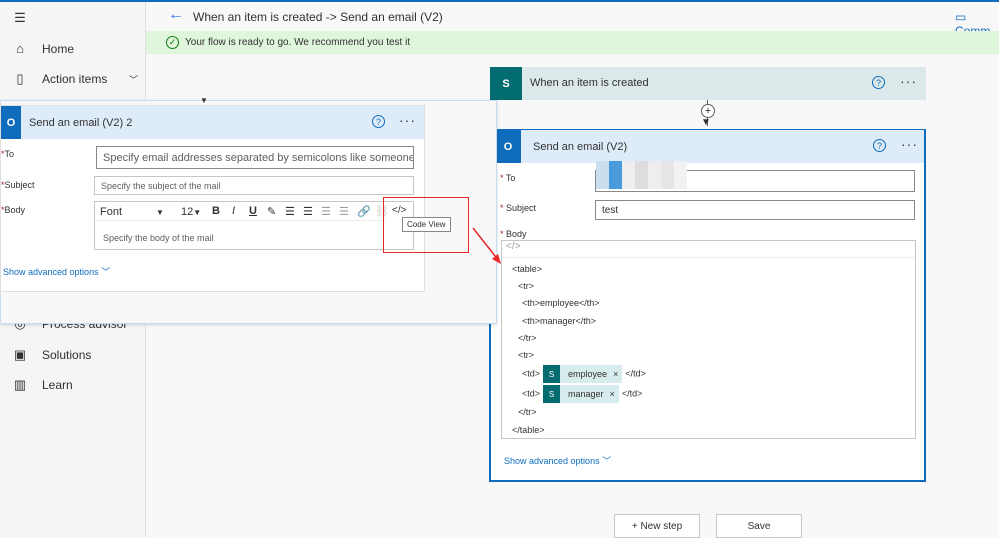 Image resolution: width=999 pixels, height=538 pixels. Describe the element at coordinates (172, 42) in the screenshot. I see `check-circle-icon: ✓` at that location.